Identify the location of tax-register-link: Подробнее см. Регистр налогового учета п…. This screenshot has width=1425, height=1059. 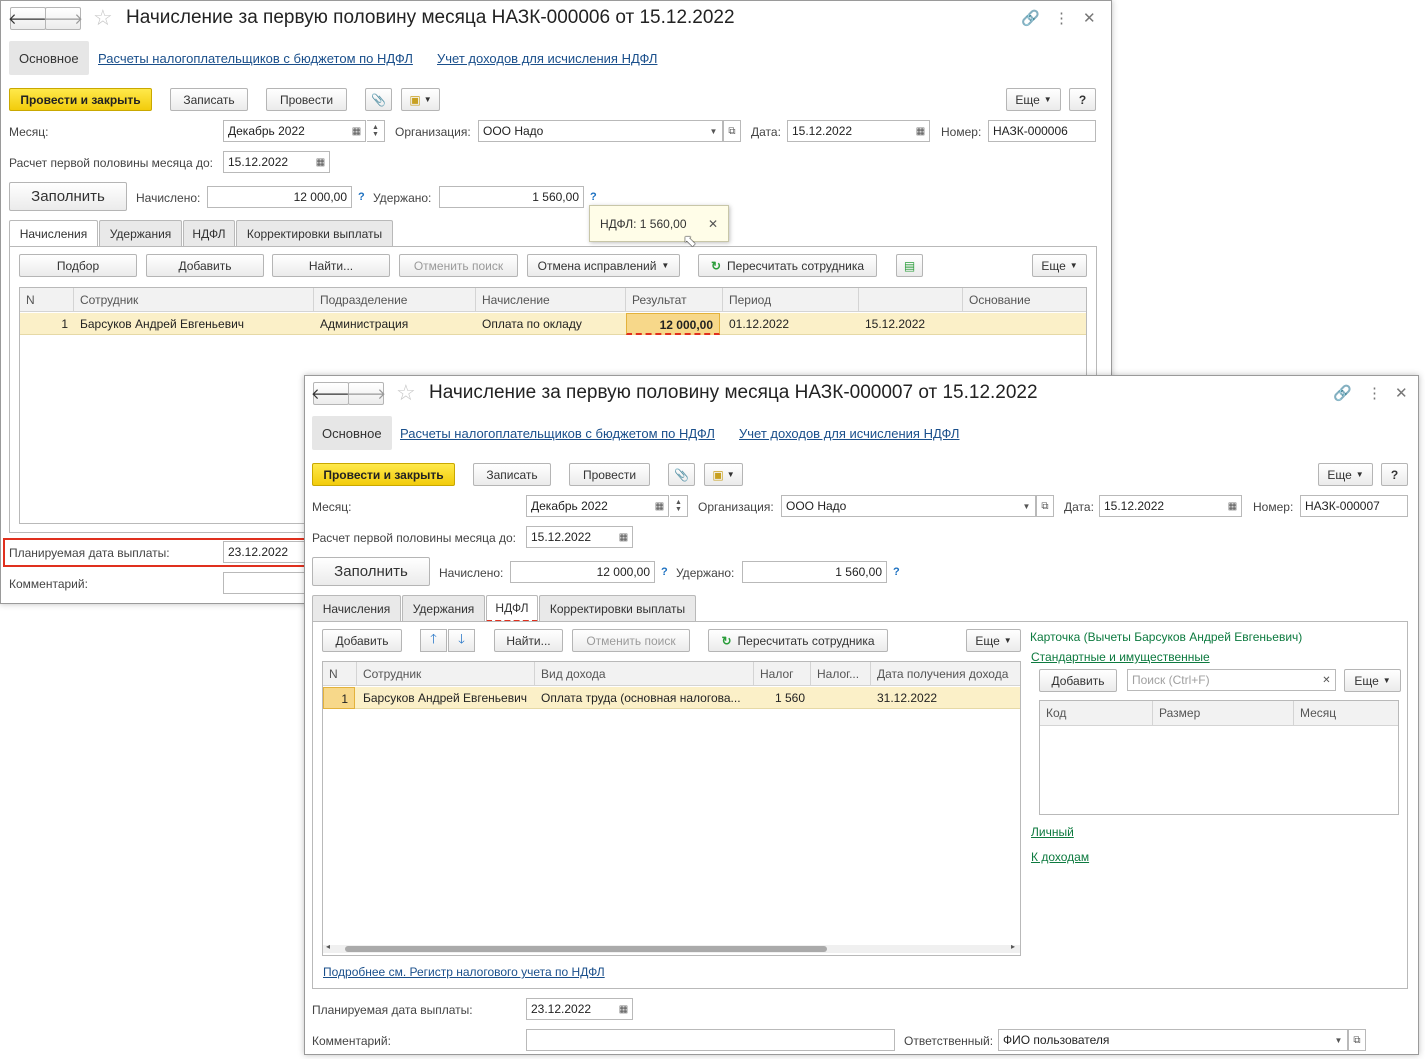
(464, 972).